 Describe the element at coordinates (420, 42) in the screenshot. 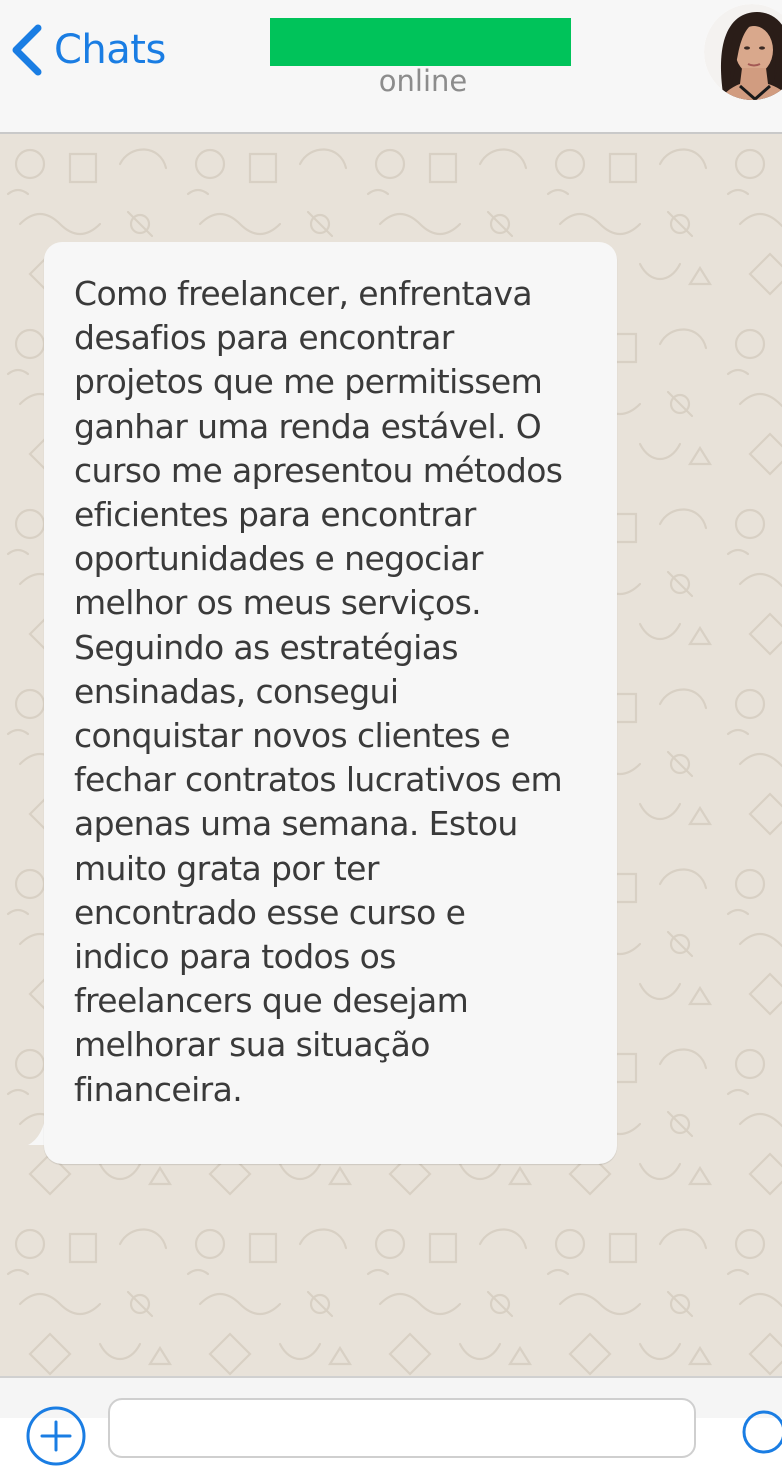

I see `contact-name` at that location.